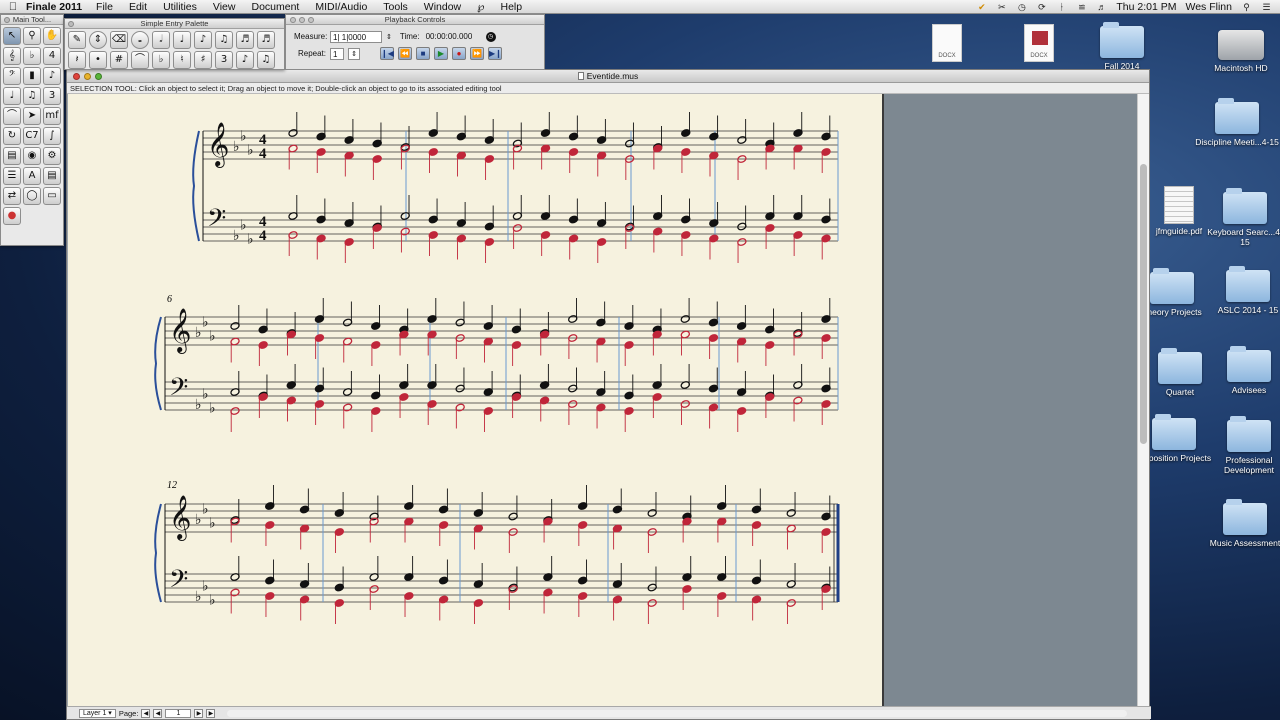 The height and width of the screenshot is (720, 1280). What do you see at coordinates (423, 53) in the screenshot?
I see `stop-icon: ■` at bounding box center [423, 53].